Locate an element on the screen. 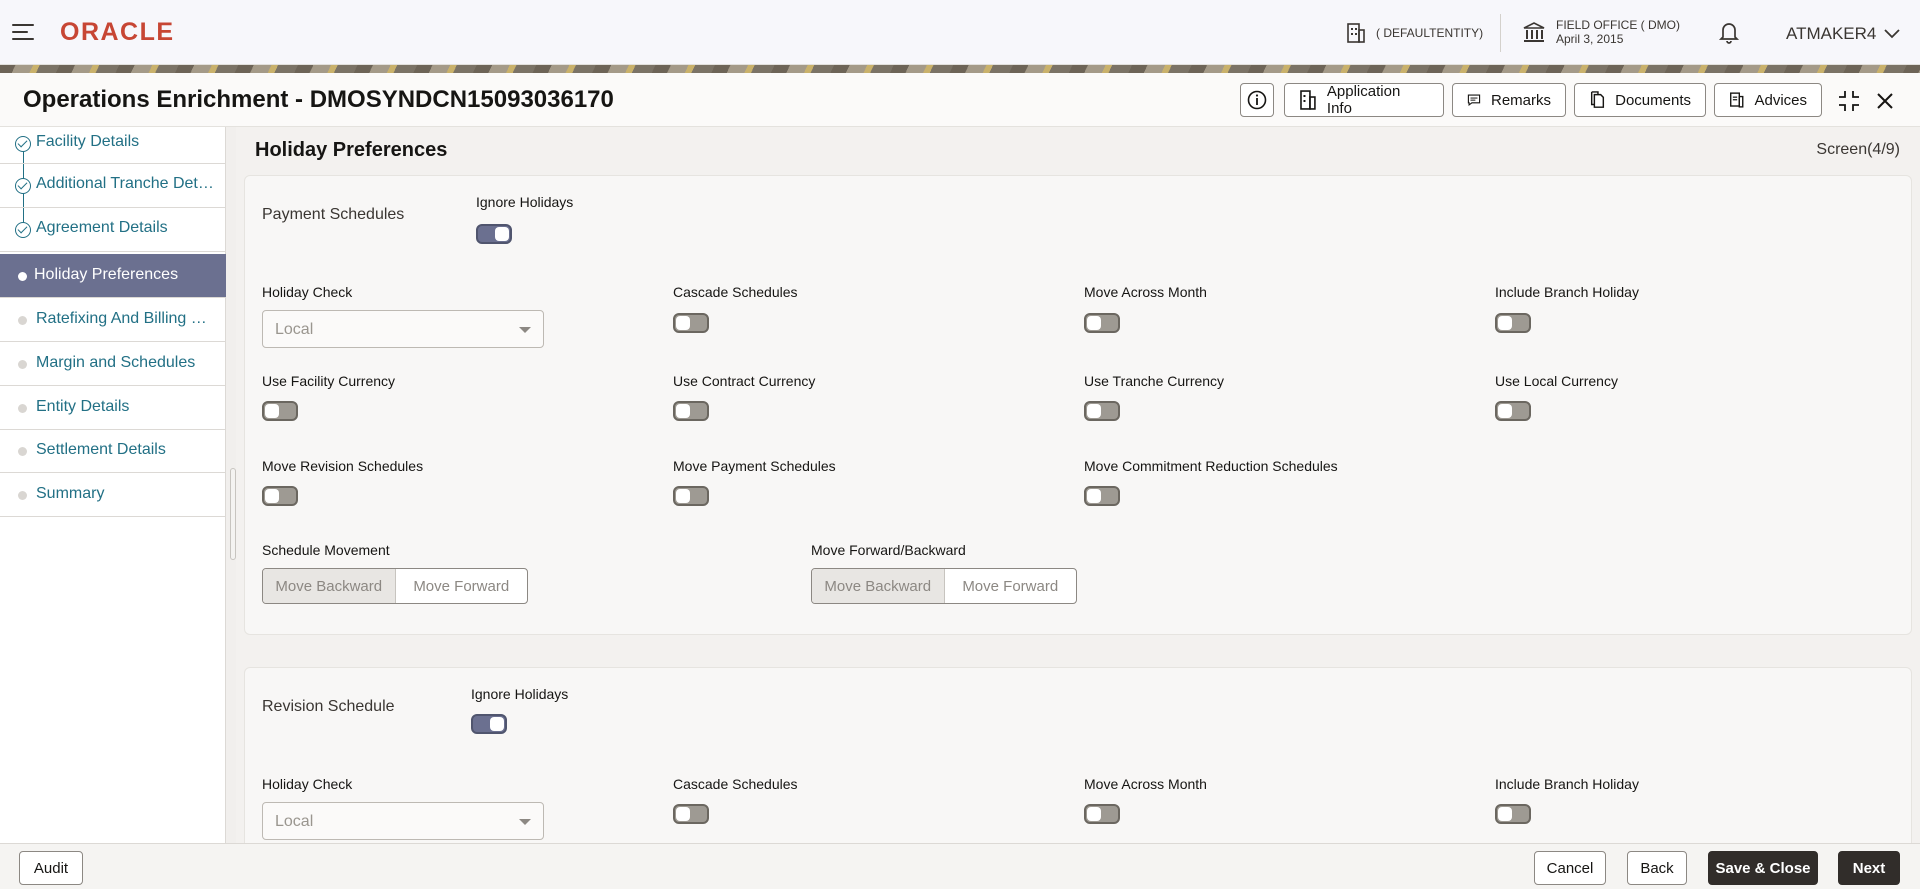  footer-bar: Audit Cancel Back Save & Close Next is located at coordinates (960, 866).